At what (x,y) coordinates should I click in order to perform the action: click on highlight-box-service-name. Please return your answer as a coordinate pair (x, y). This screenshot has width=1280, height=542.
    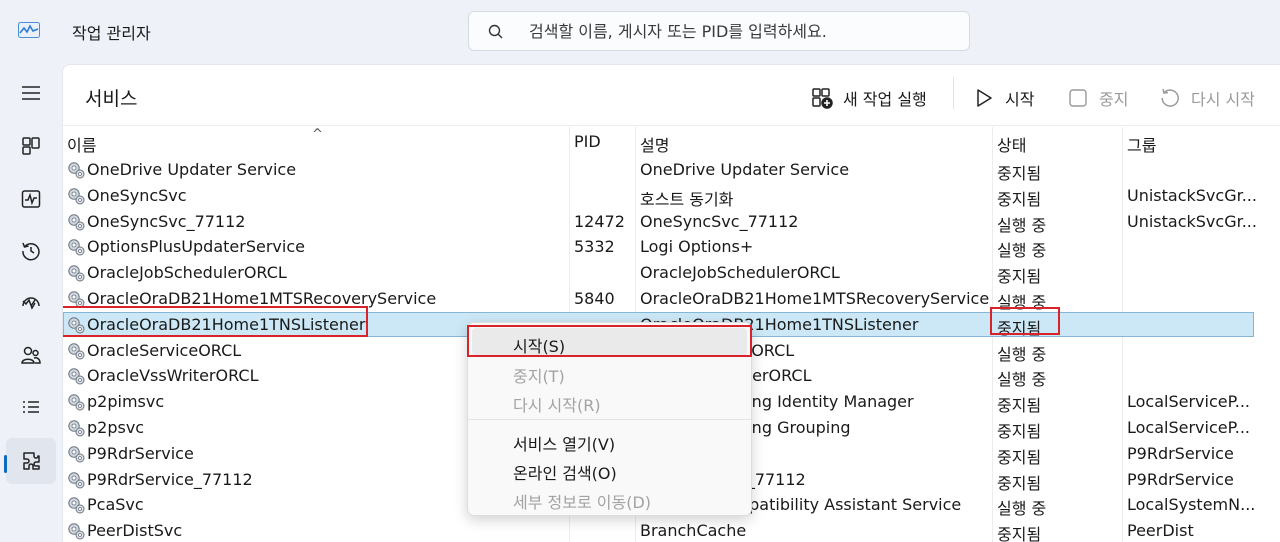
    Looking at the image, I should click on (215, 321).